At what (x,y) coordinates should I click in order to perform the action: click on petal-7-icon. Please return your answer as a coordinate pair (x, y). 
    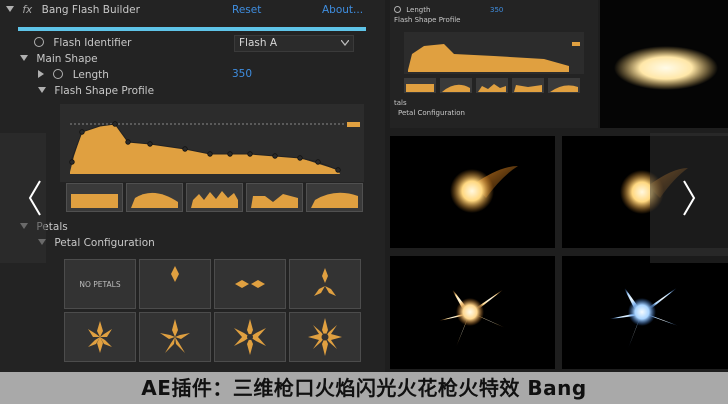
    Looking at the image, I should click on (325, 337).